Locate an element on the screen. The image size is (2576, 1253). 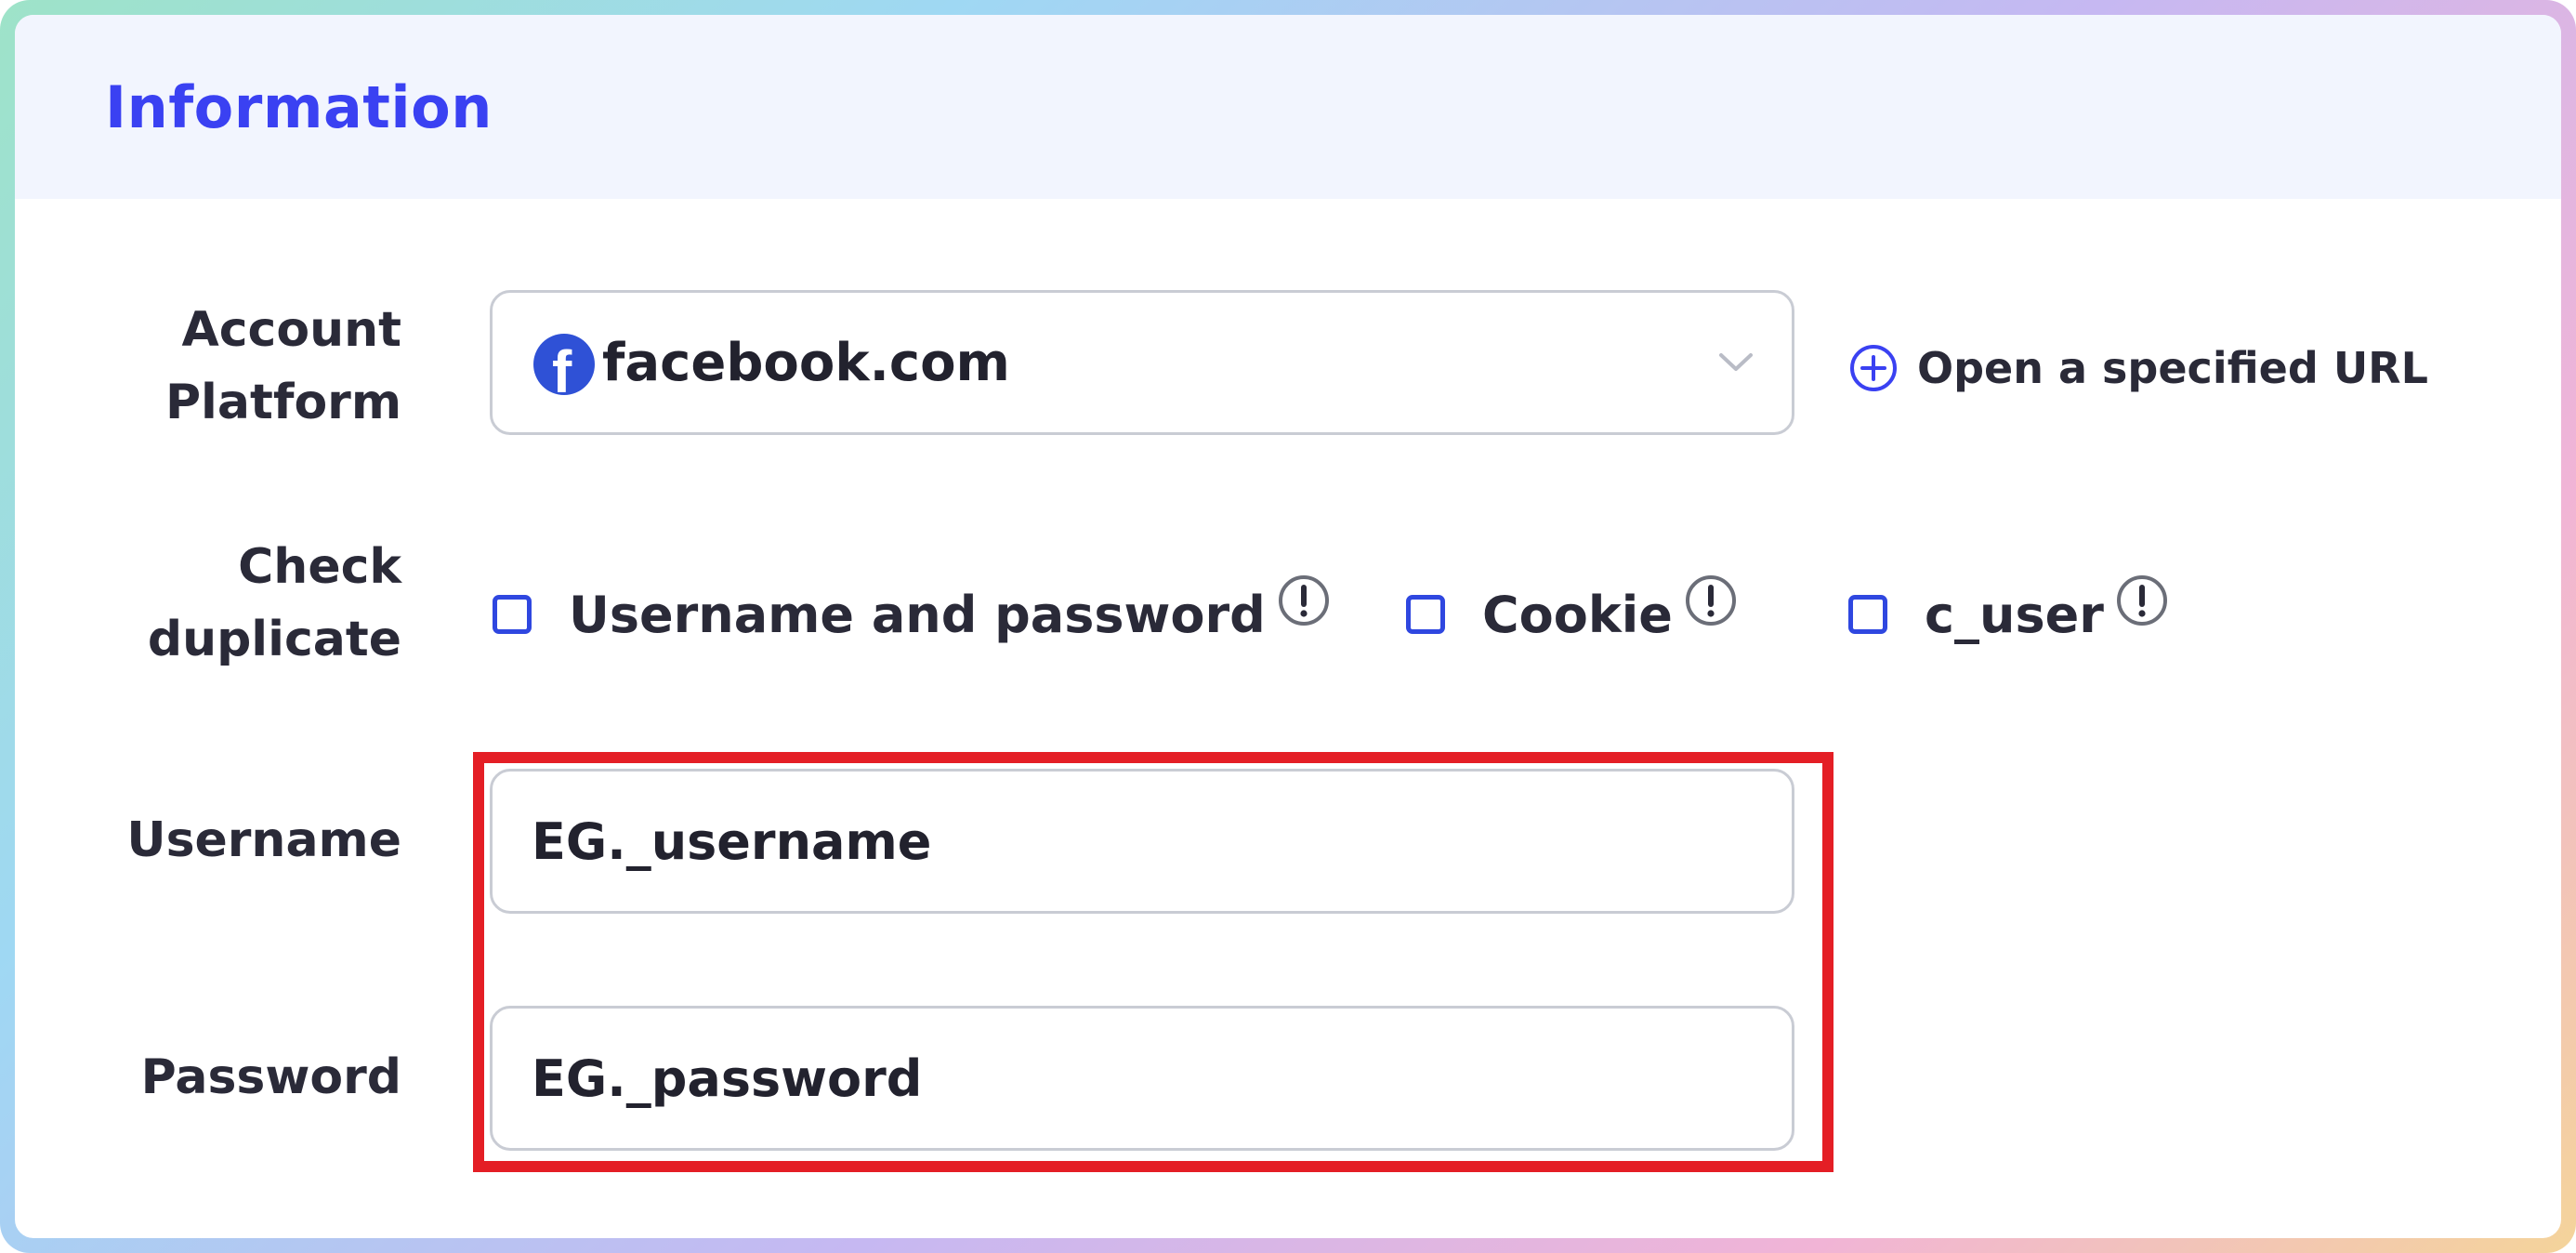
cookie-checkbox is located at coordinates (1425, 614).